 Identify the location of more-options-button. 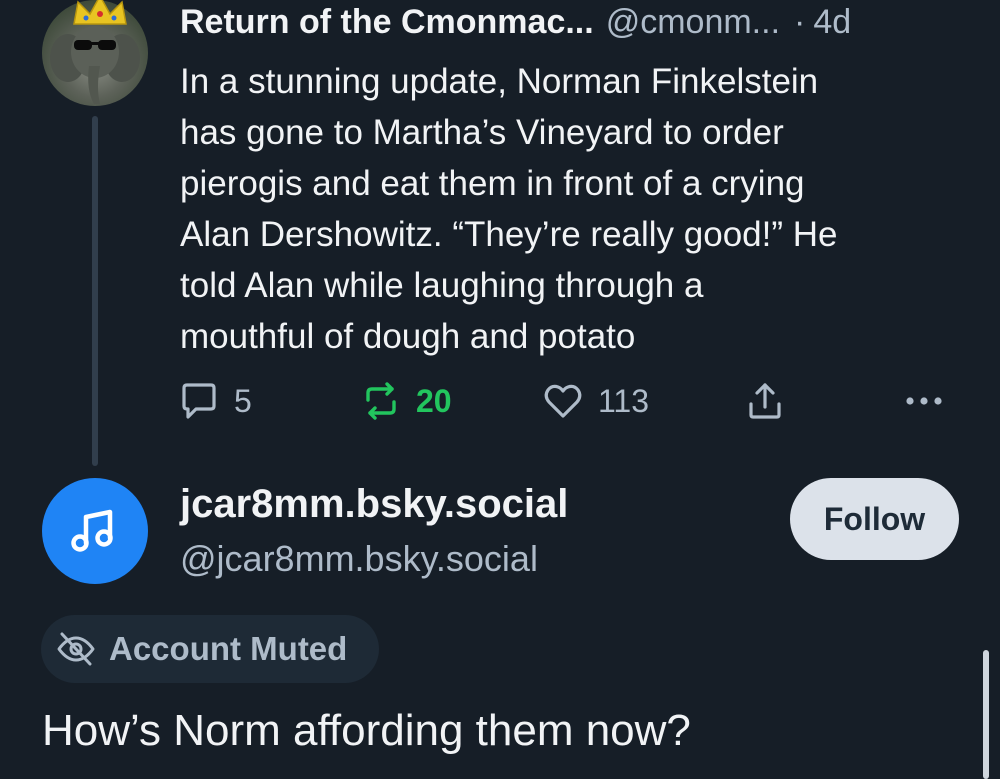
(924, 401).